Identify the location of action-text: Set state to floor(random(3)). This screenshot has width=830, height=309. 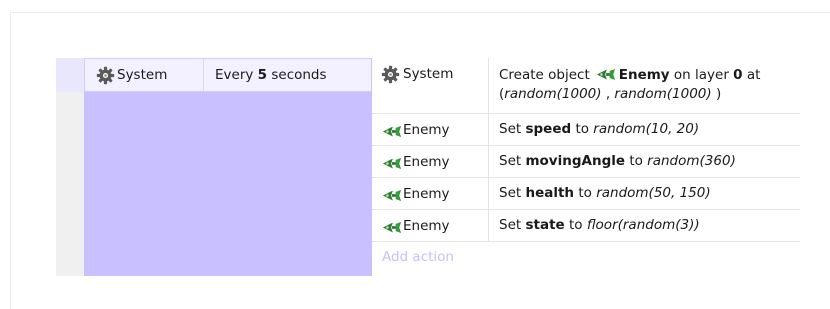
(599, 225).